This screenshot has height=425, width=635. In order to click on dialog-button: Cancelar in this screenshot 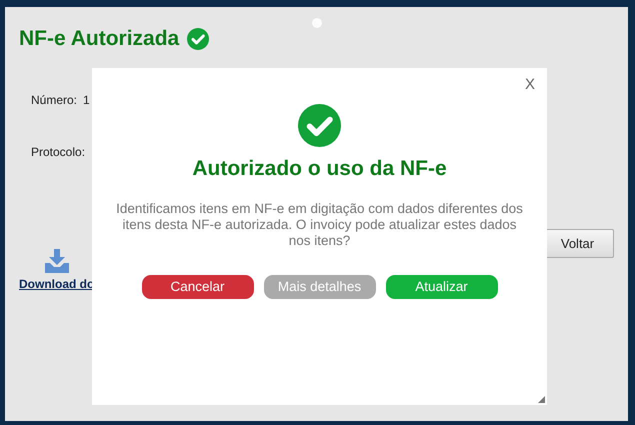, I will do `click(198, 286)`.